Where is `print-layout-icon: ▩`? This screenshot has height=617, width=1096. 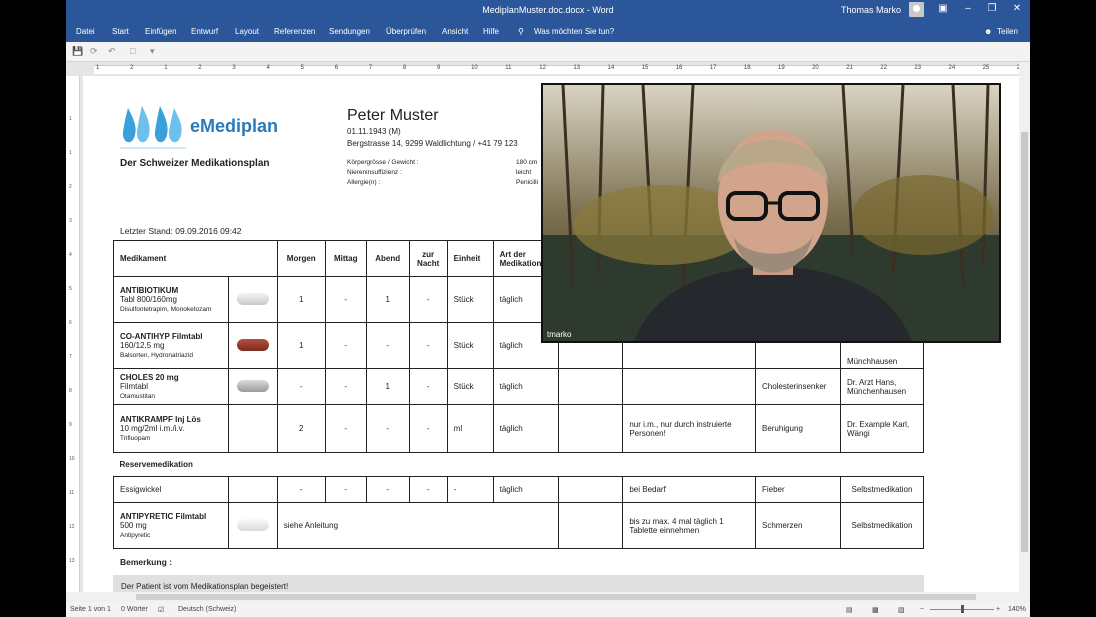 print-layout-icon: ▩ is located at coordinates (875, 610).